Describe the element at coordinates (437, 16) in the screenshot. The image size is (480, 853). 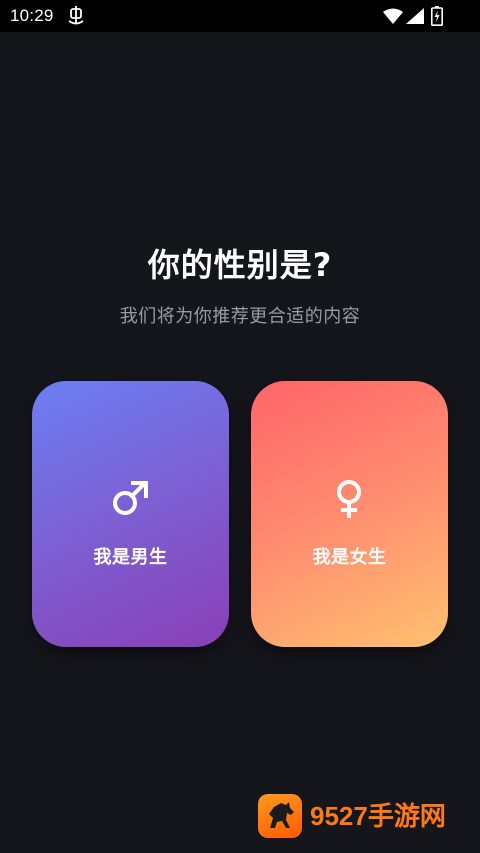
I see `battery-charging-icon` at that location.